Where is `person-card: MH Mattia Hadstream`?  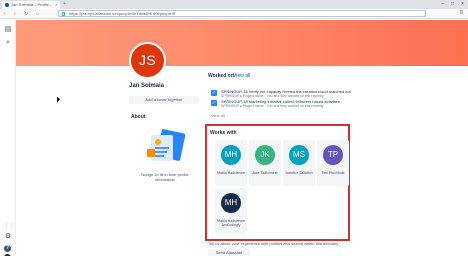 person-card: MH Mattia Hadstream is located at coordinates (231, 163).